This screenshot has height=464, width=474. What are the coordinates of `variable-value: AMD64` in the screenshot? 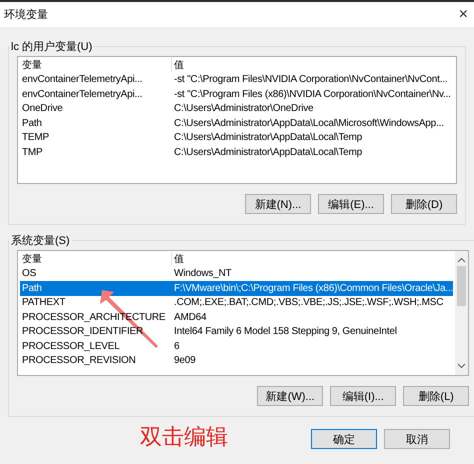 It's located at (189, 317).